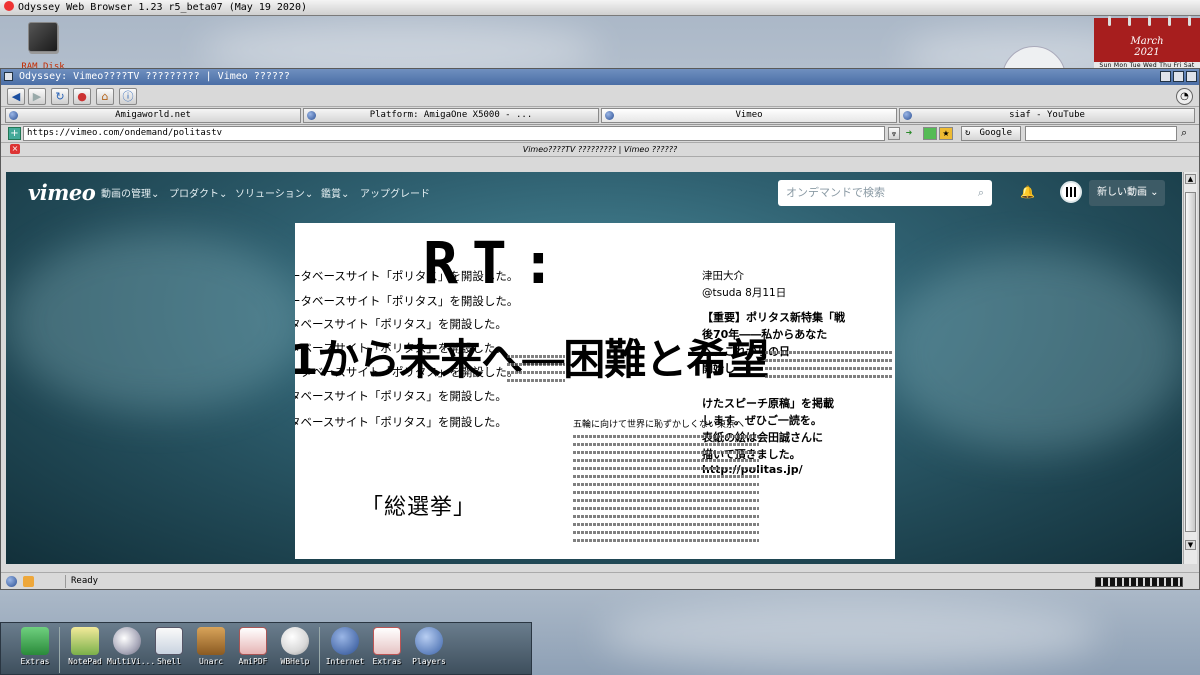 Image resolution: width=1200 pixels, height=675 pixels. Describe the element at coordinates (345, 641) in the screenshot. I see `globe-icon` at that location.